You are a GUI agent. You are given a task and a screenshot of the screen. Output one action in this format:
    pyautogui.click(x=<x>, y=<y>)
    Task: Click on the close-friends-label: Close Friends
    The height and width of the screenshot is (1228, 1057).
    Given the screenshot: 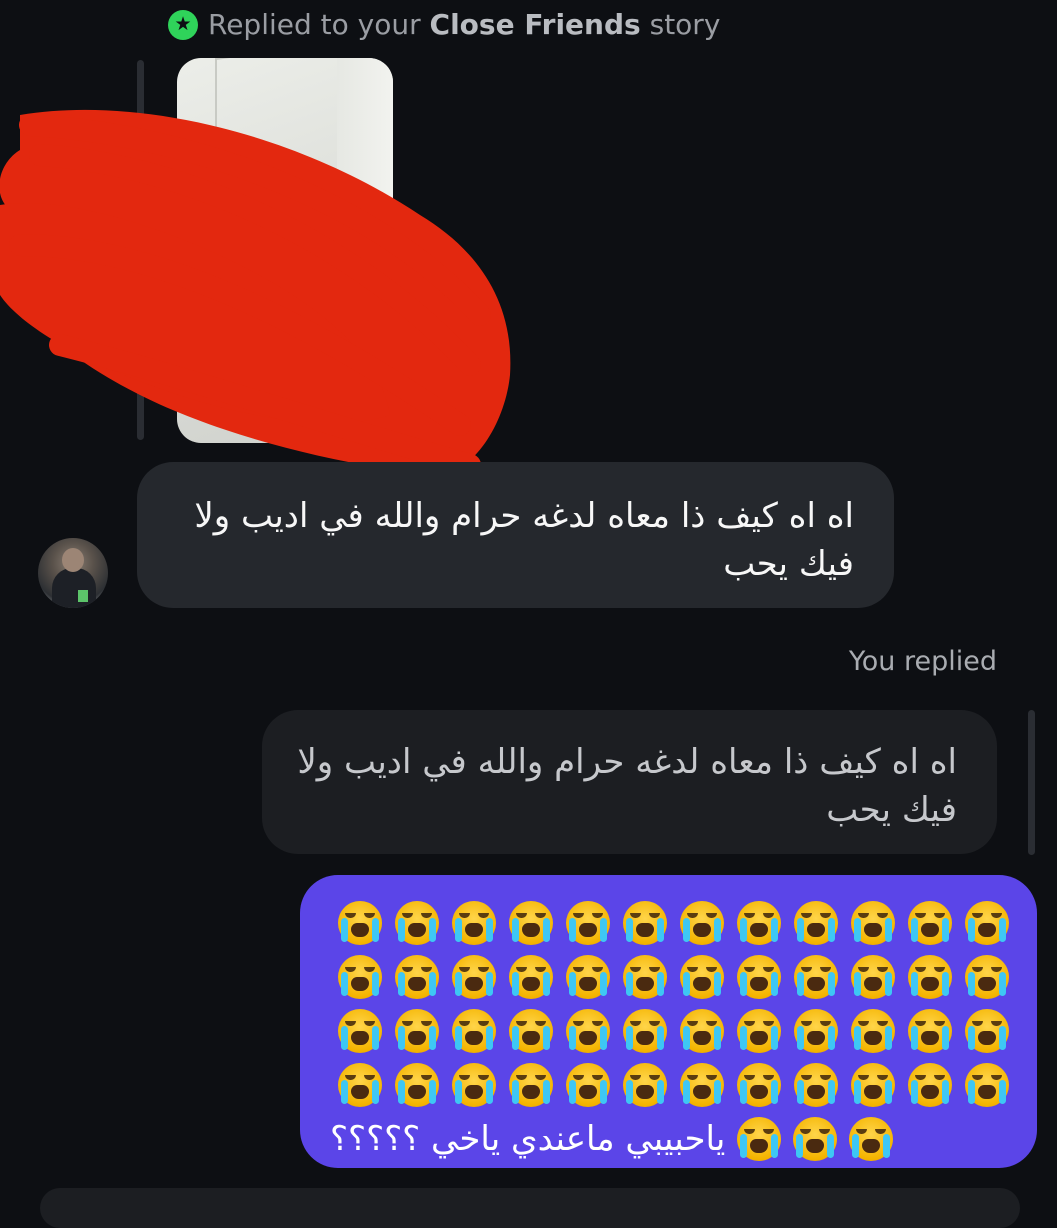 What is the action you would take?
    pyautogui.click(x=535, y=24)
    